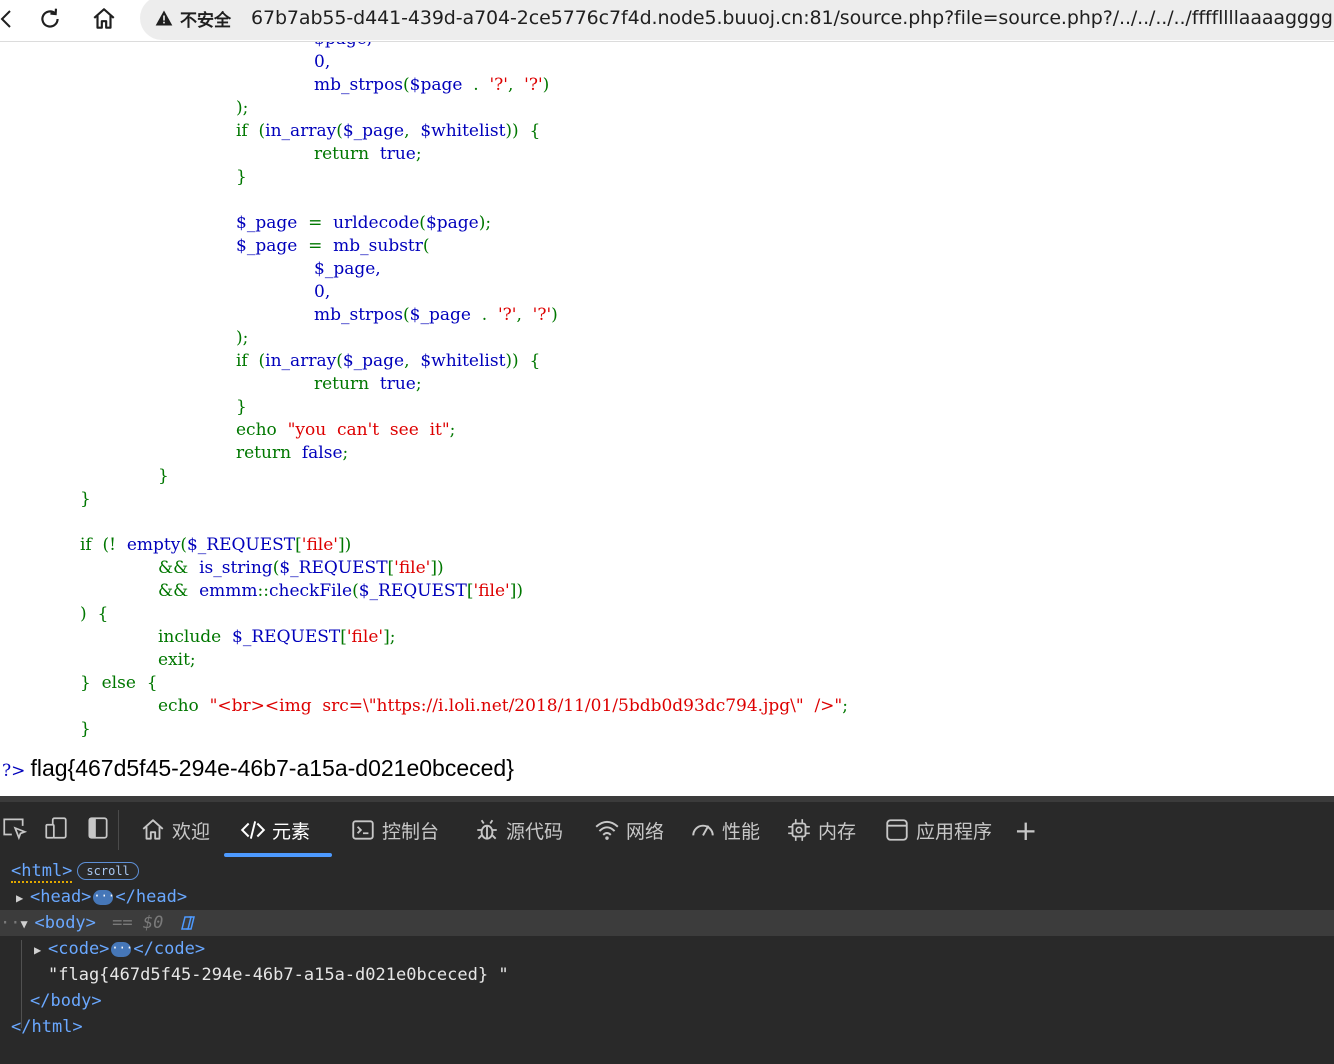  What do you see at coordinates (291, 831) in the screenshot?
I see `tab-label: 元素` at bounding box center [291, 831].